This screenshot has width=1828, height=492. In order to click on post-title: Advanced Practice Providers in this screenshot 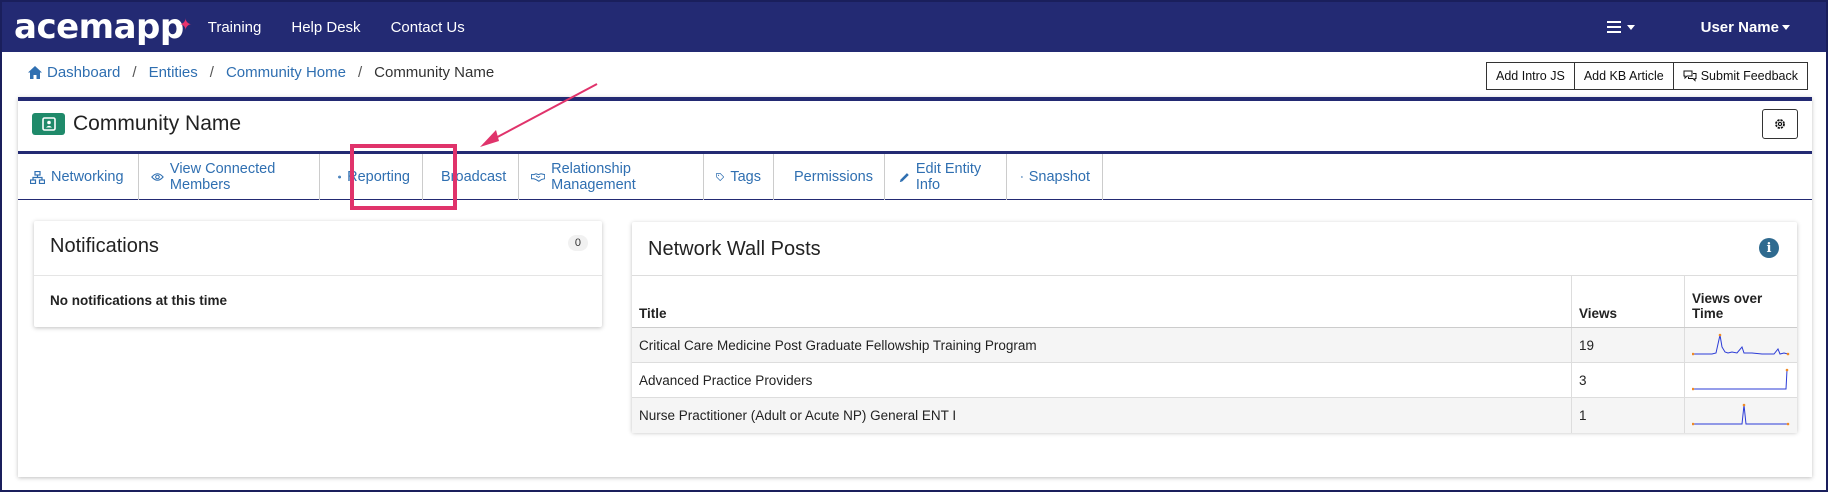, I will do `click(1102, 380)`.